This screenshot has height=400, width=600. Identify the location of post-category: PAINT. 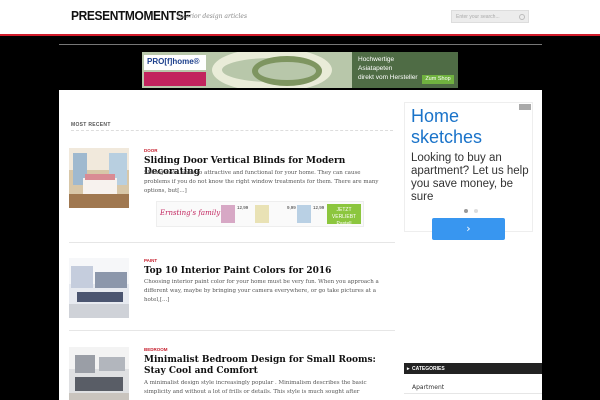
(150, 260).